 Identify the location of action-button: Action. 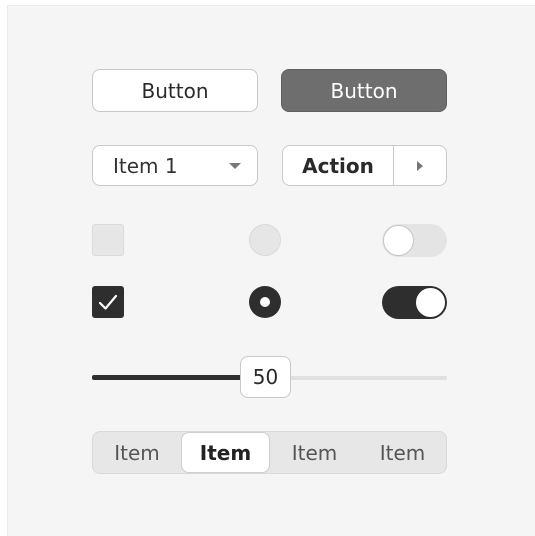
(338, 165).